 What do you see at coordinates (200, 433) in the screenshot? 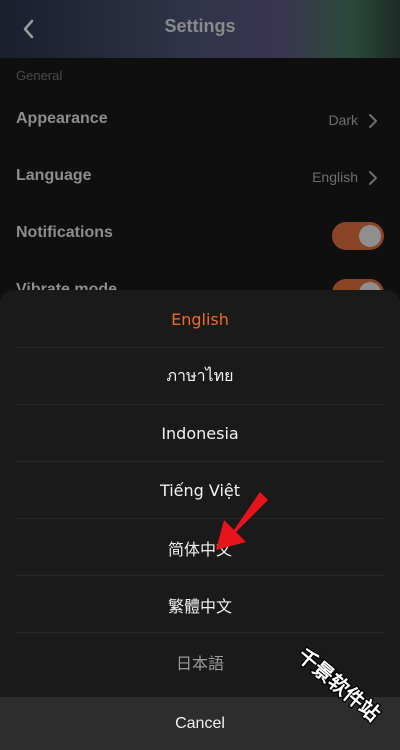
I see `language-option-indonesian: Indonesia` at bounding box center [200, 433].